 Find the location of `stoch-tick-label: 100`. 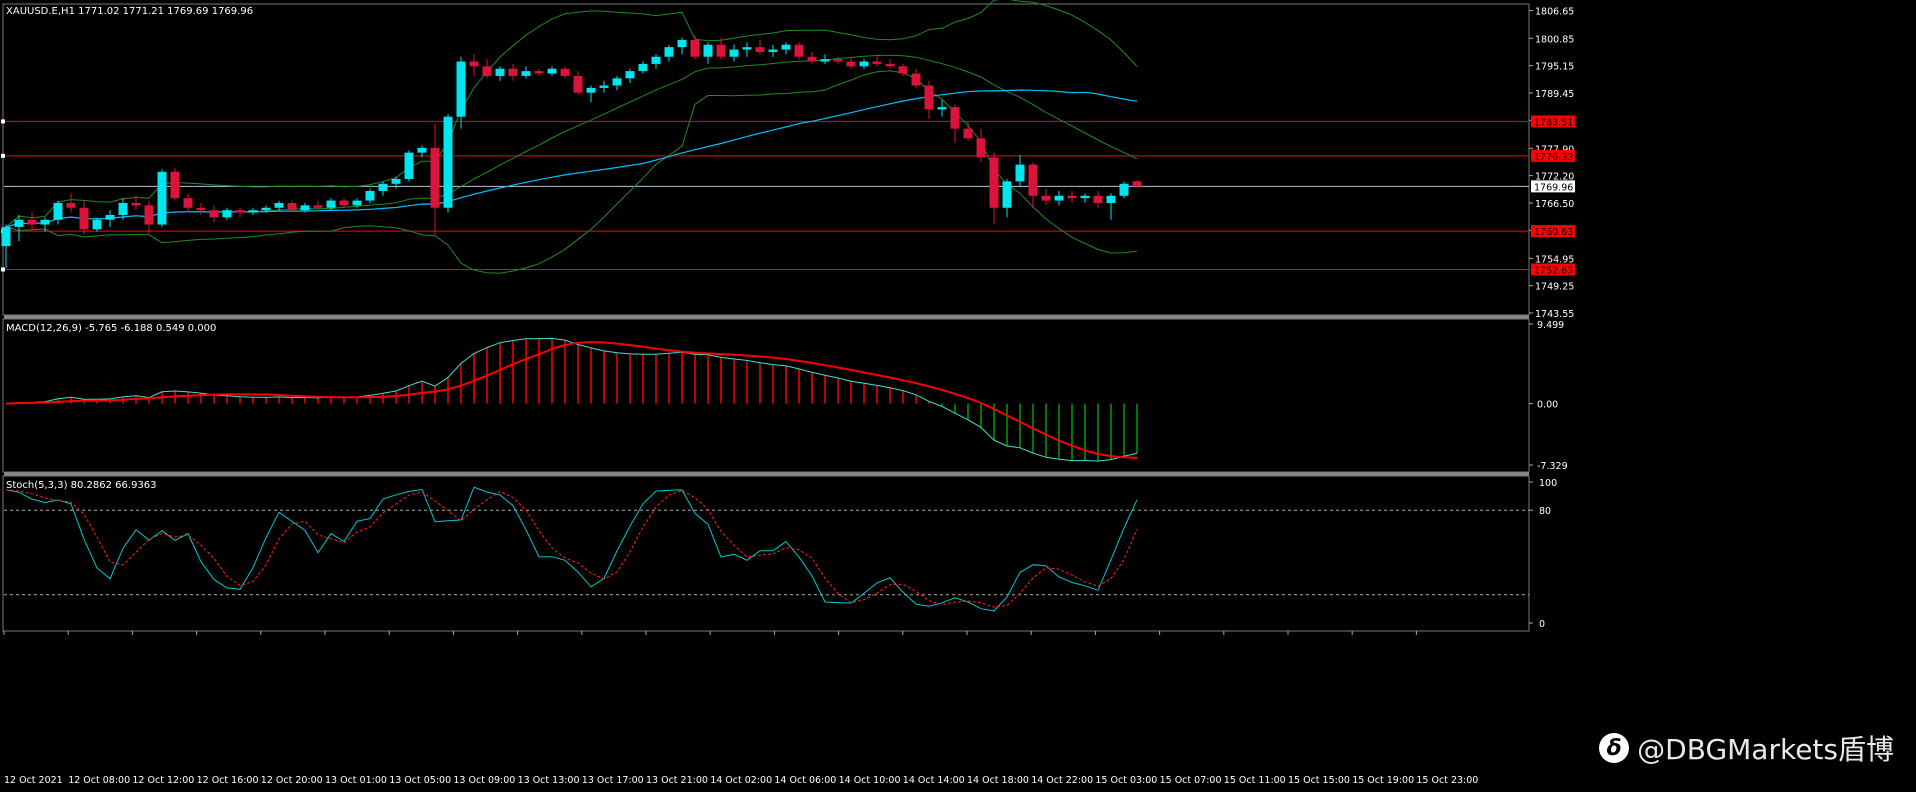

stoch-tick-label: 100 is located at coordinates (1548, 483).